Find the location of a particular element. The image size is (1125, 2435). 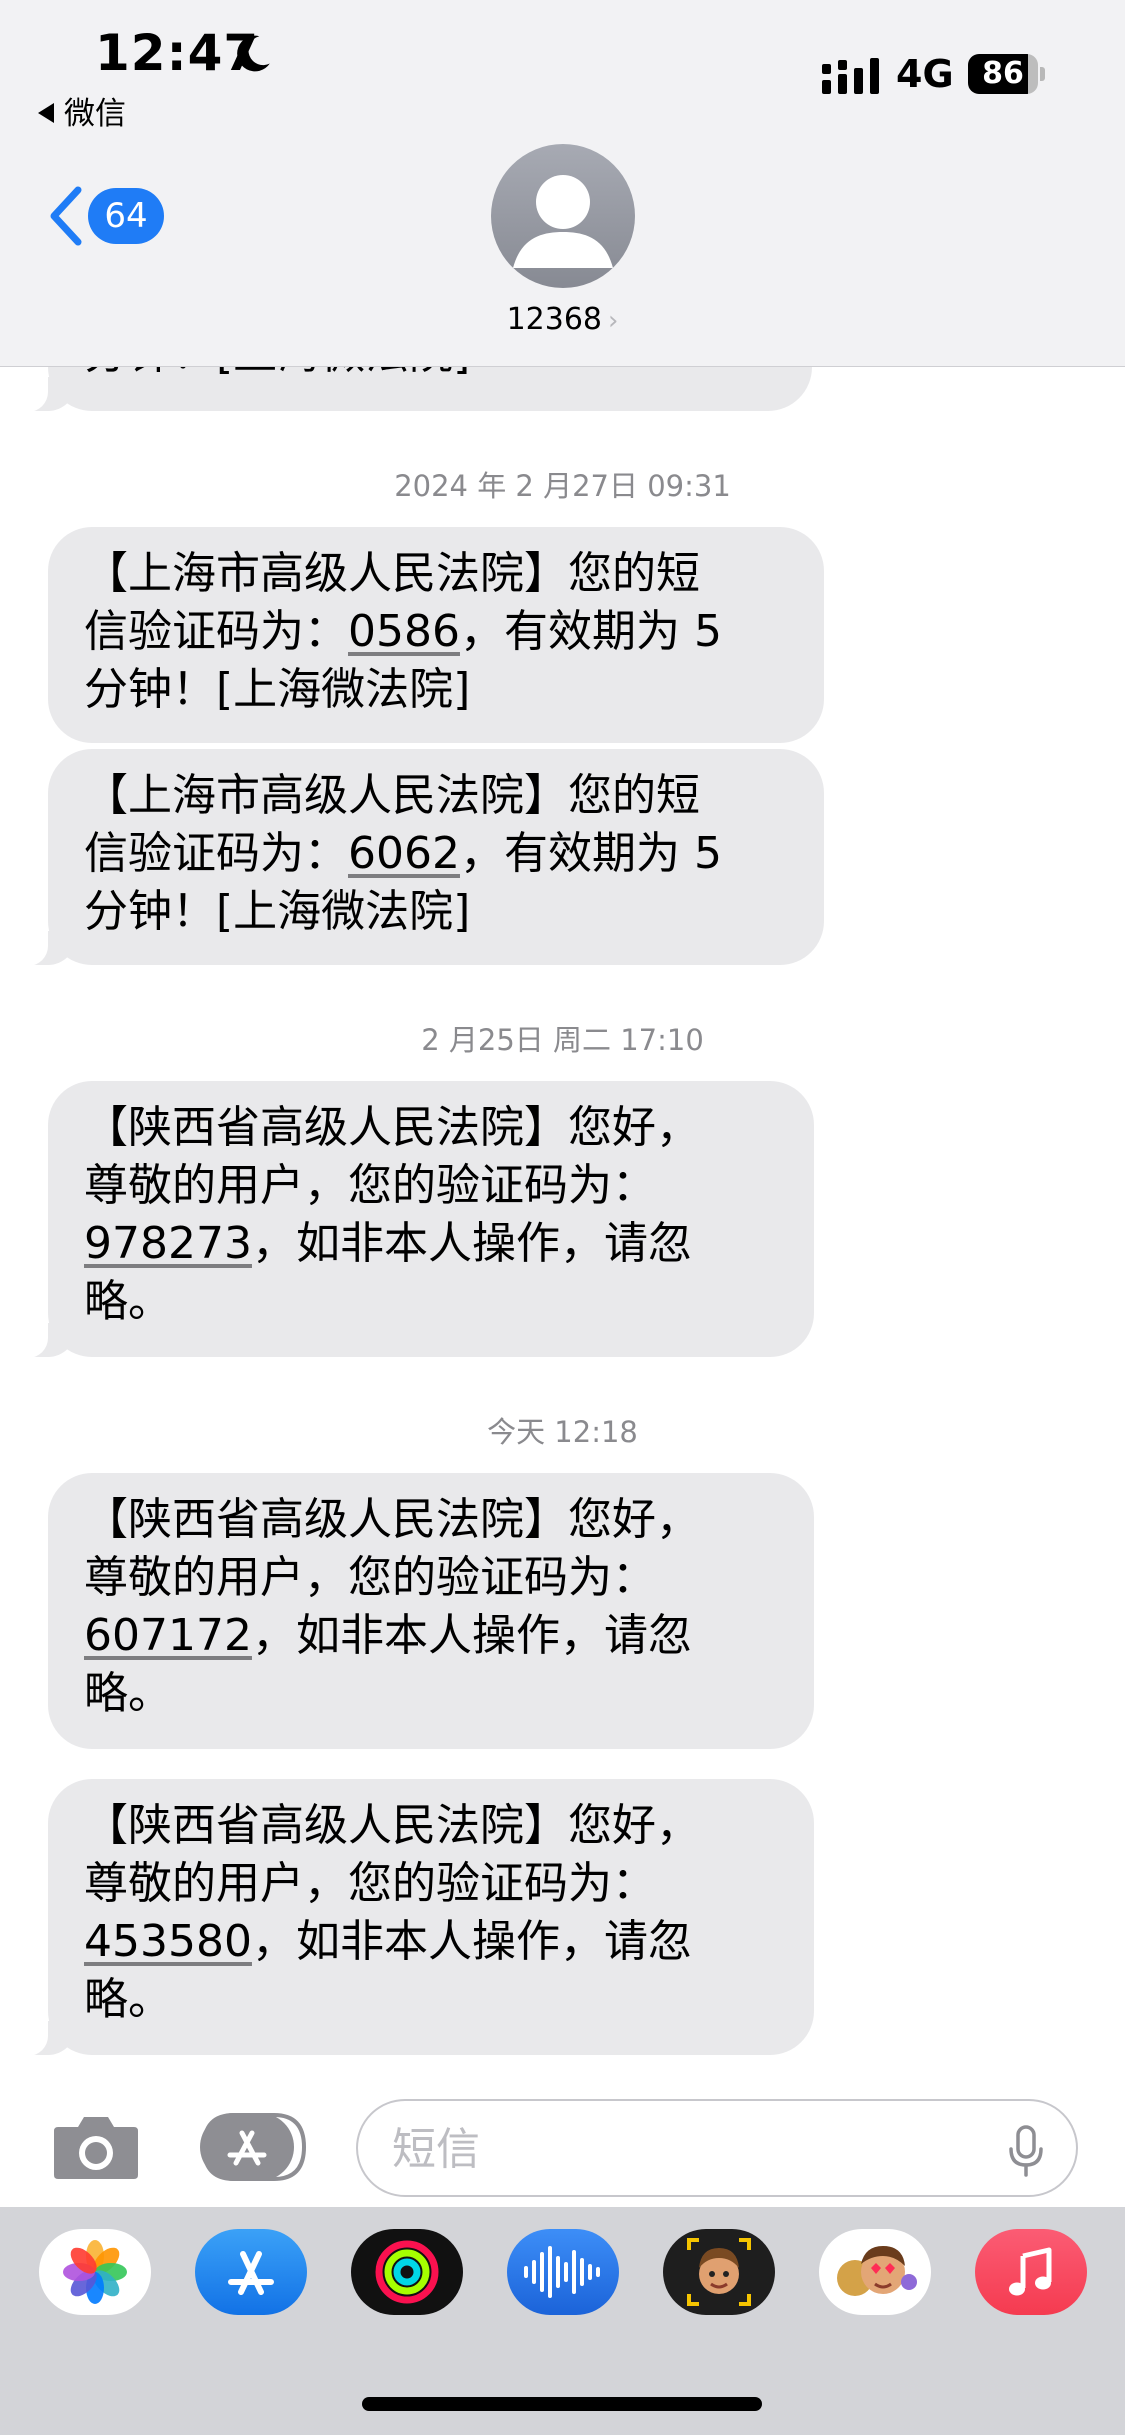

timestamp: 2024 年 2 月27日 09:31 is located at coordinates (562, 486).